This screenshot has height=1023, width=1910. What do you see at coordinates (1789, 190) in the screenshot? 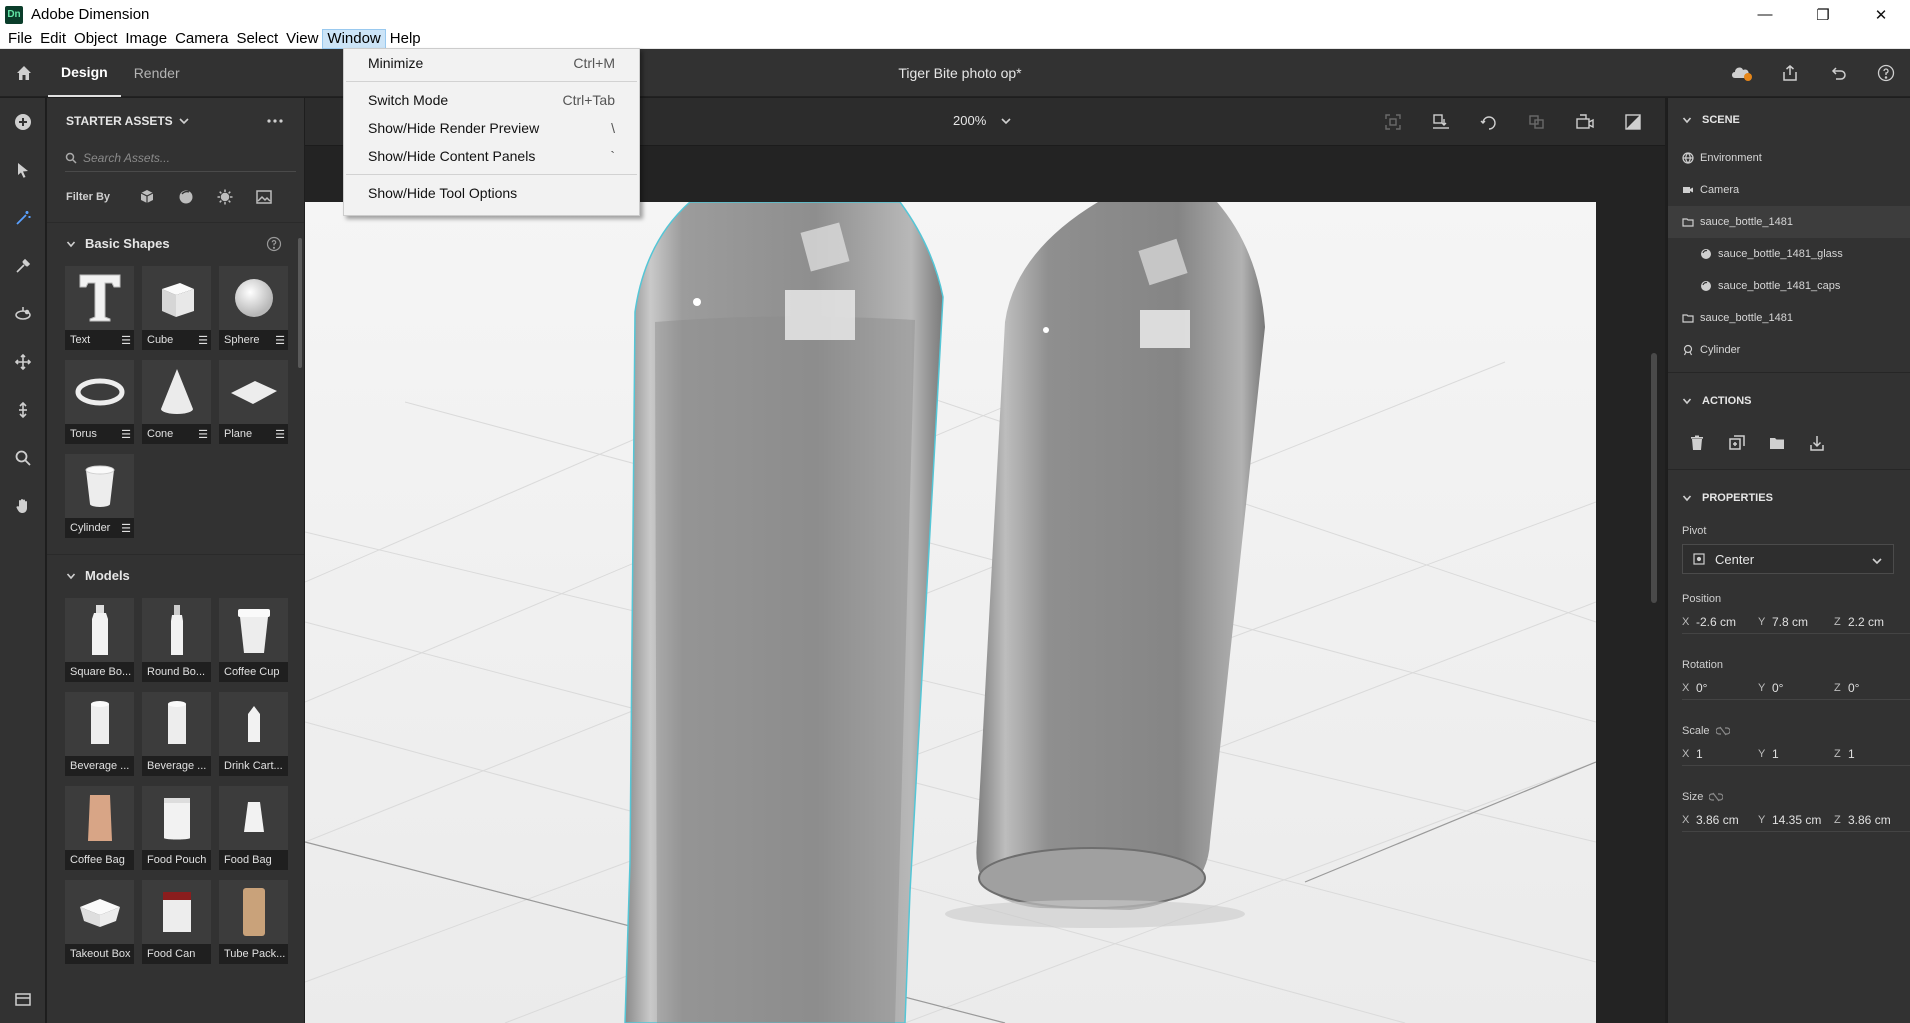
I see `scene-item-camera: Camera` at bounding box center [1789, 190].